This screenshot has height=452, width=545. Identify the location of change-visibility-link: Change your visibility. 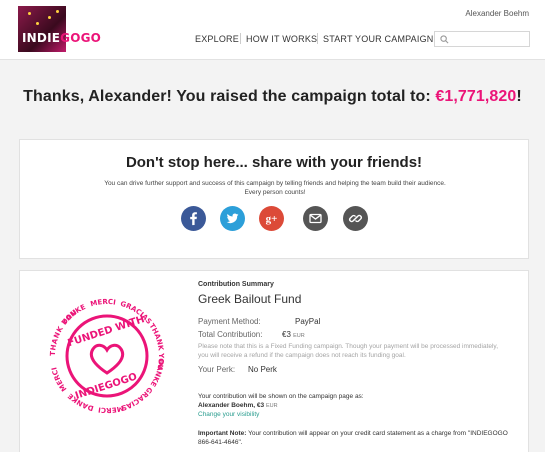
(228, 414).